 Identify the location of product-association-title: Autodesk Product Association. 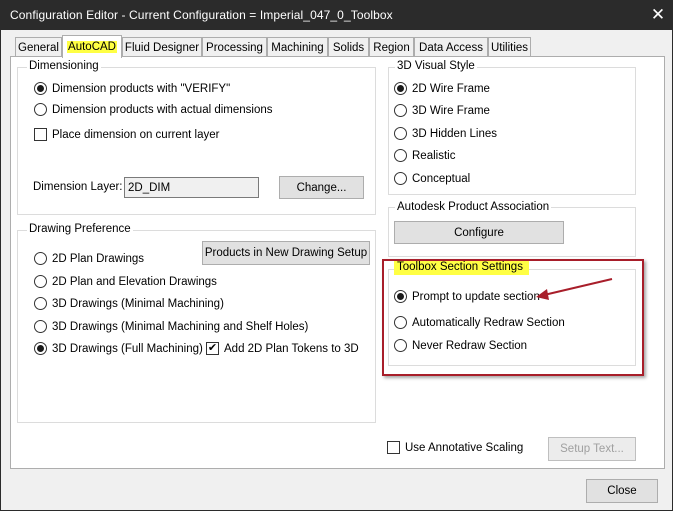
(473, 207).